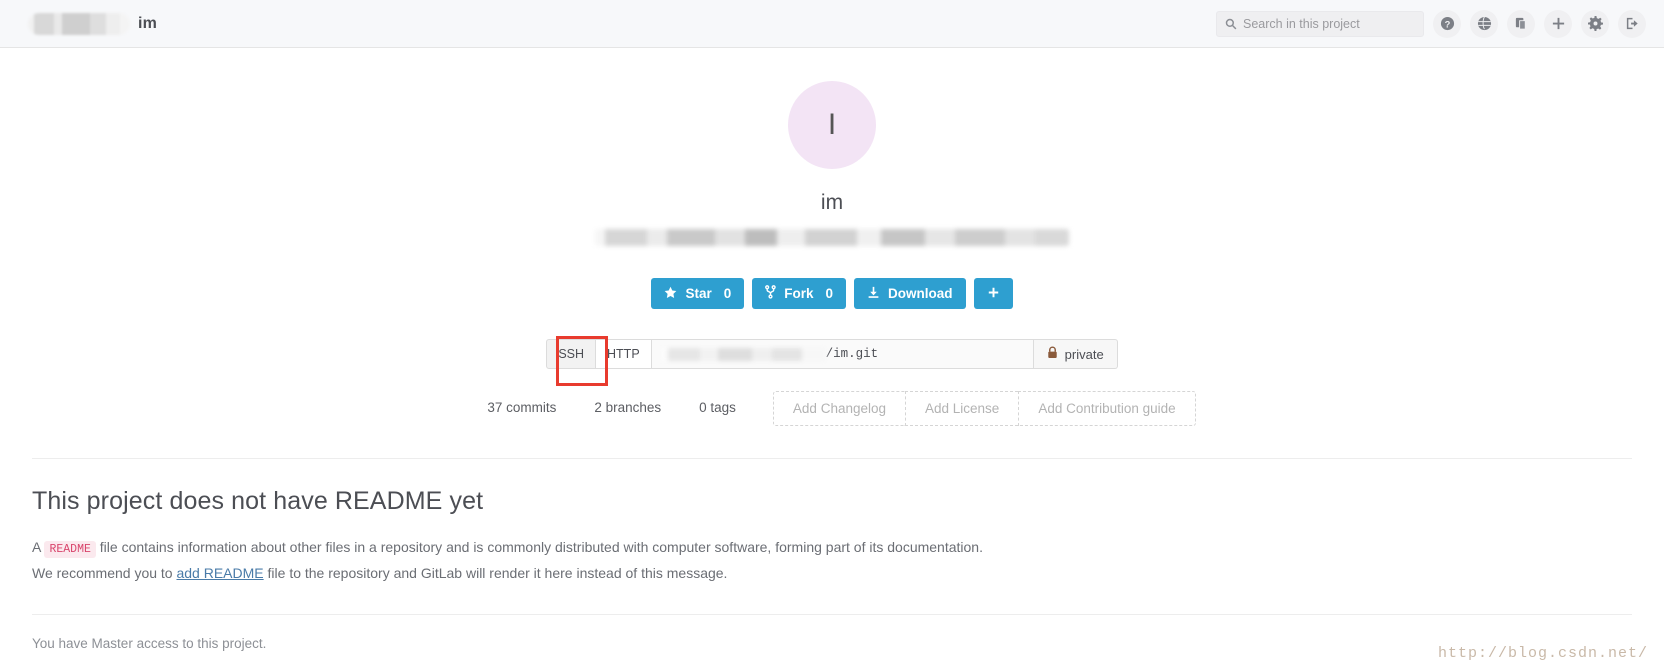 The image size is (1664, 672). I want to click on breadcrumb-project-name: im, so click(147, 24).